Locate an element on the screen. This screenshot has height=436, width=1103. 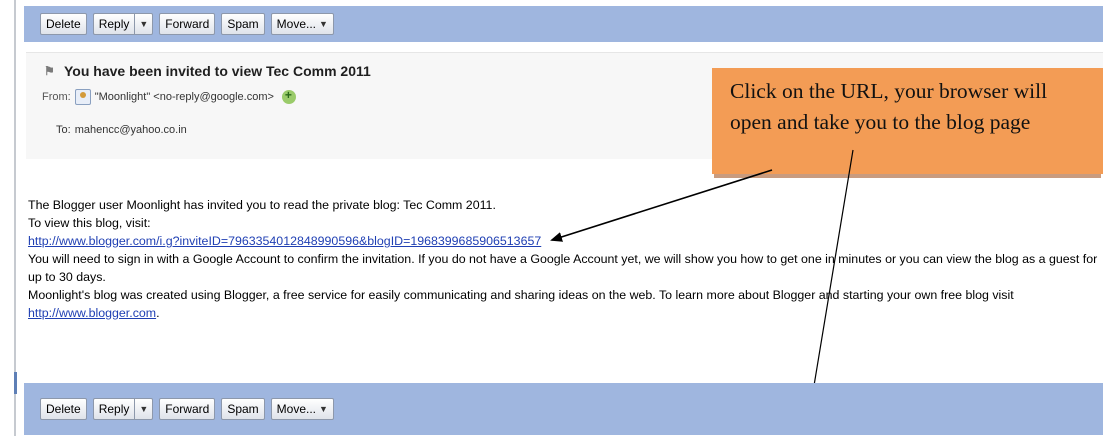
forward-button: Forward is located at coordinates (187, 409).